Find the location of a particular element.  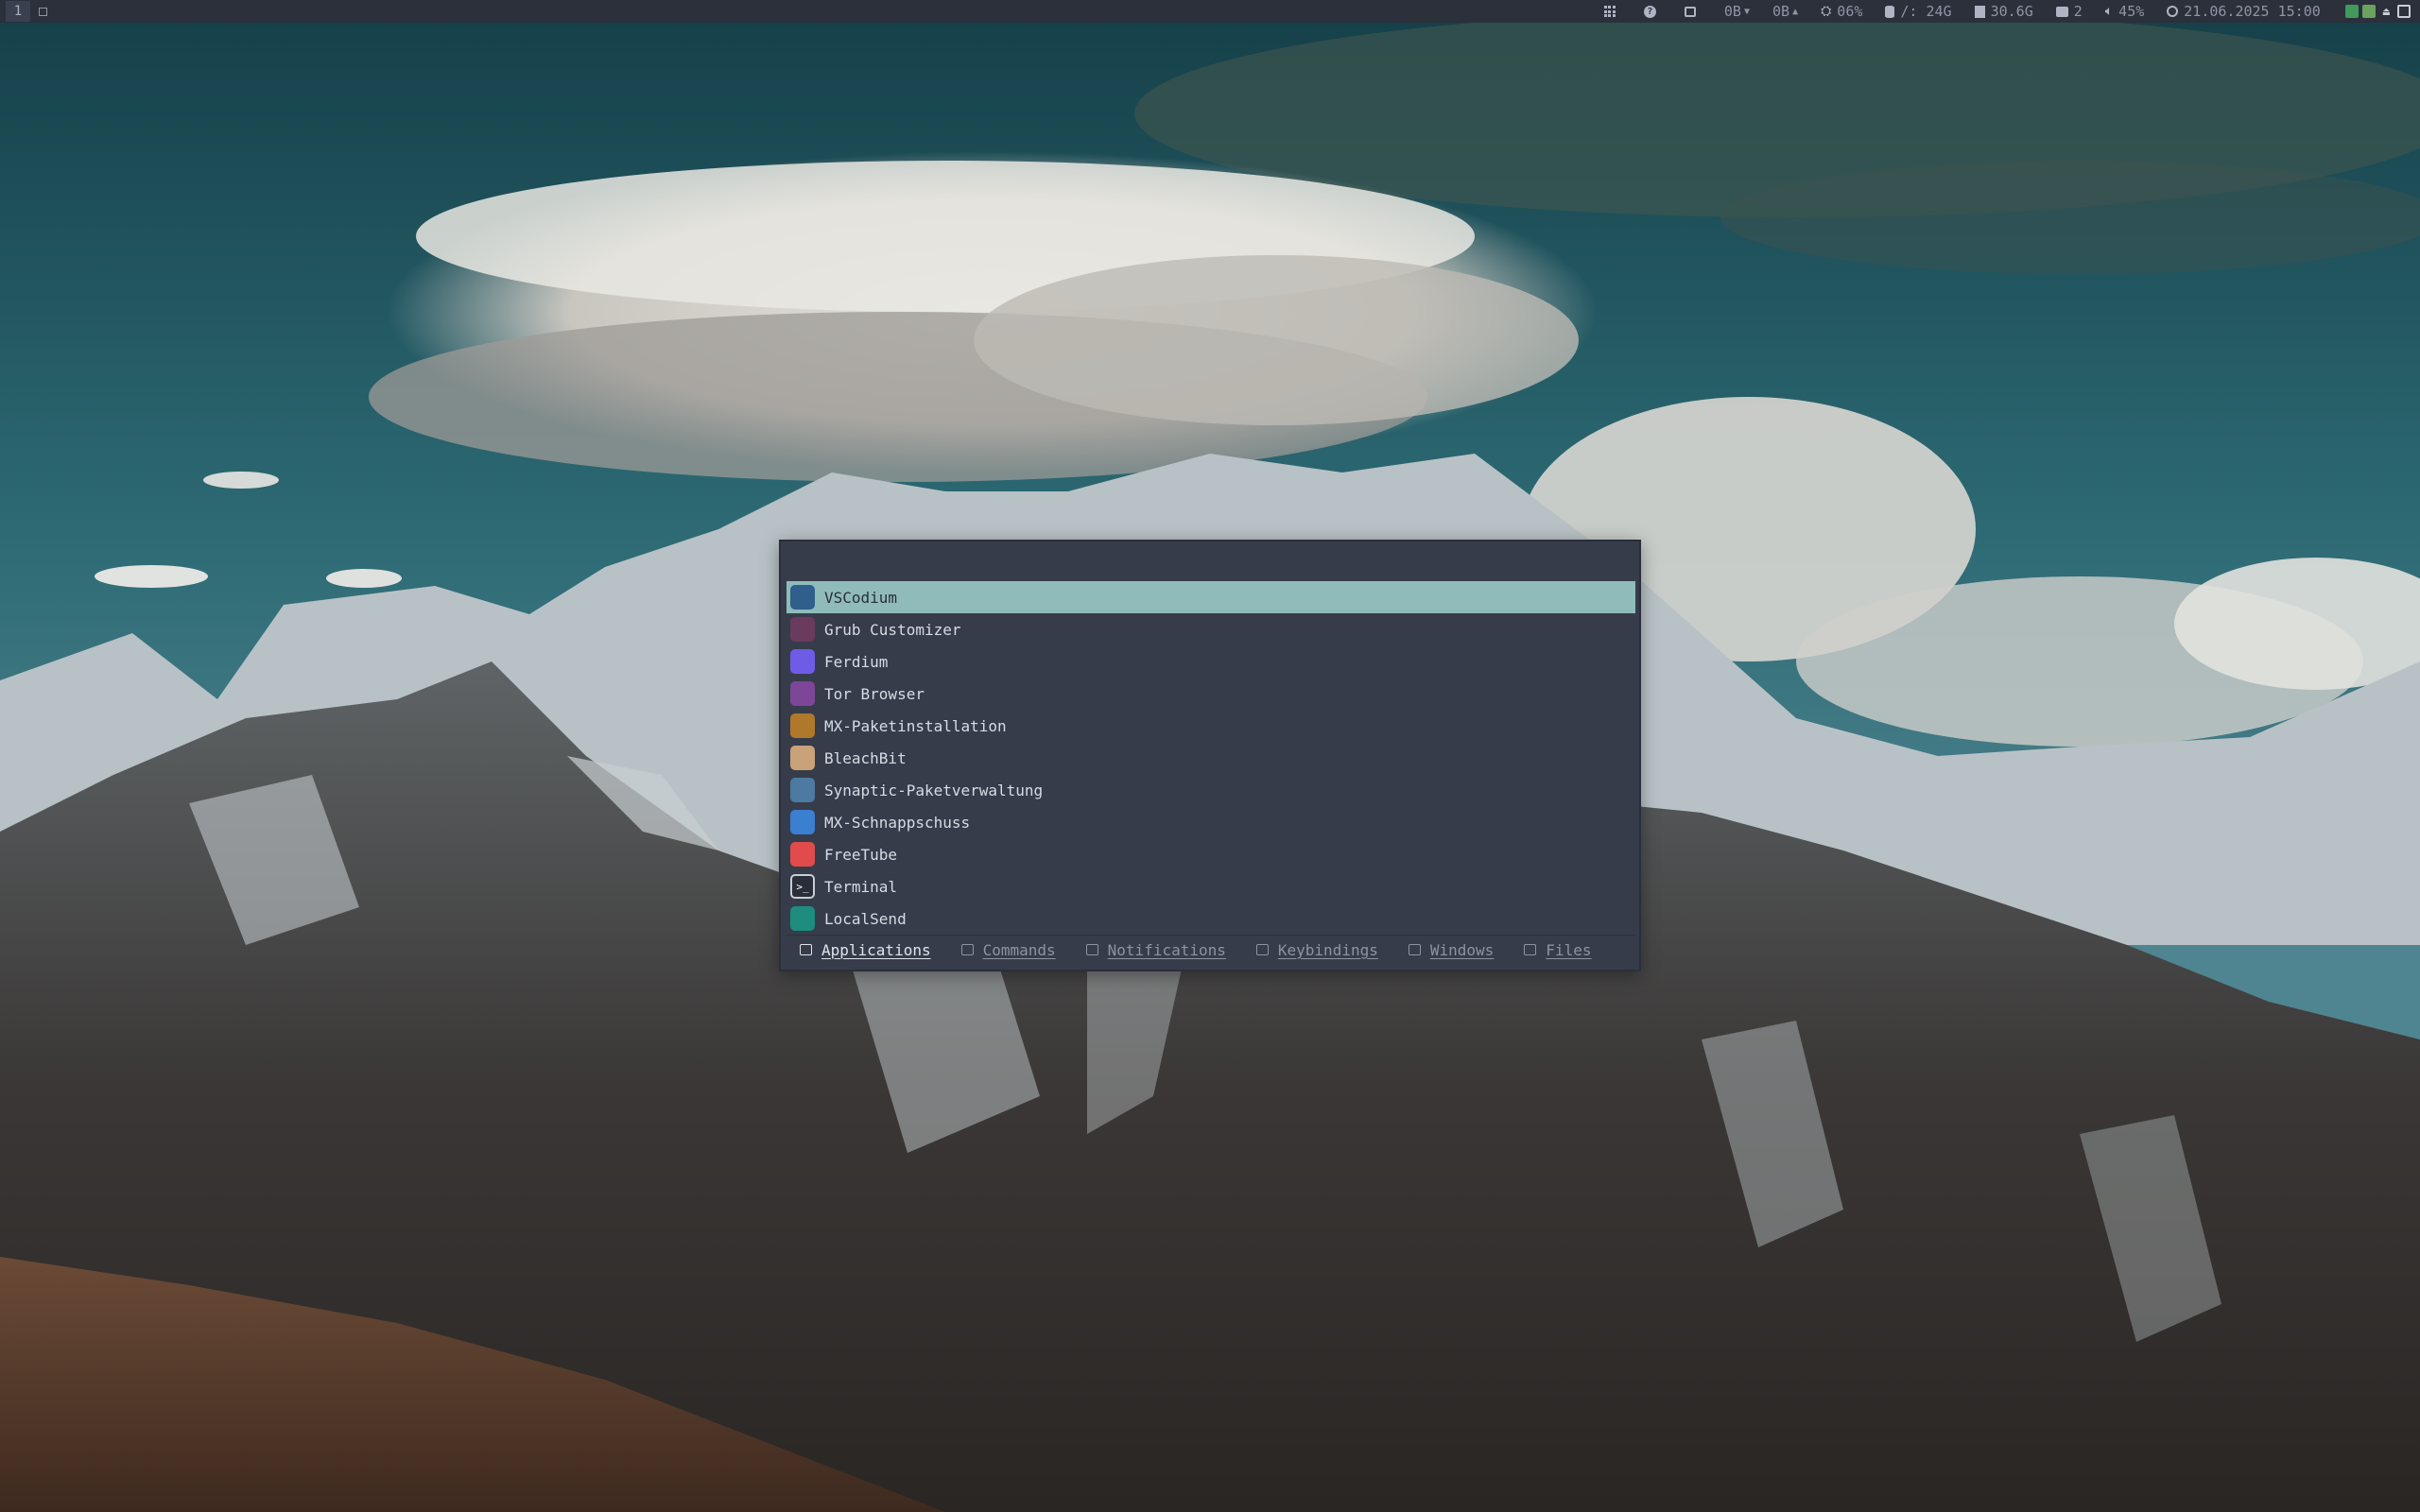

disk-icon is located at coordinates (1890, 11).